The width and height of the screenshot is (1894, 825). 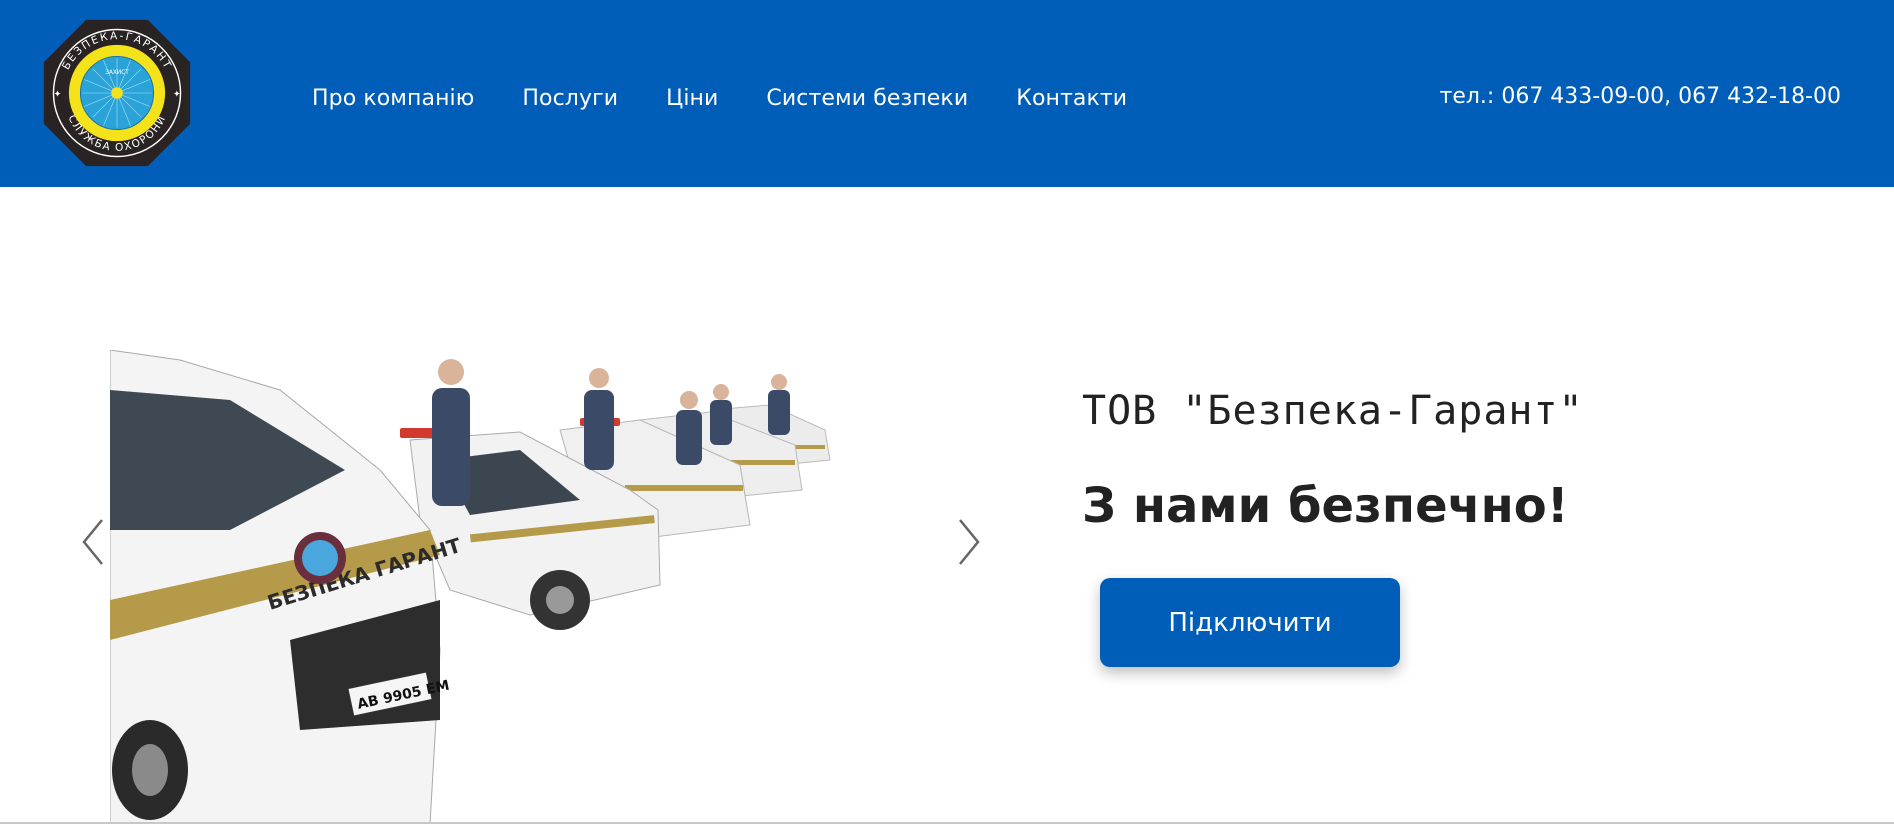 What do you see at coordinates (1640, 96) in the screenshot?
I see `header-phone: тел.: 067 433-09-00, 067 432-18-00` at bounding box center [1640, 96].